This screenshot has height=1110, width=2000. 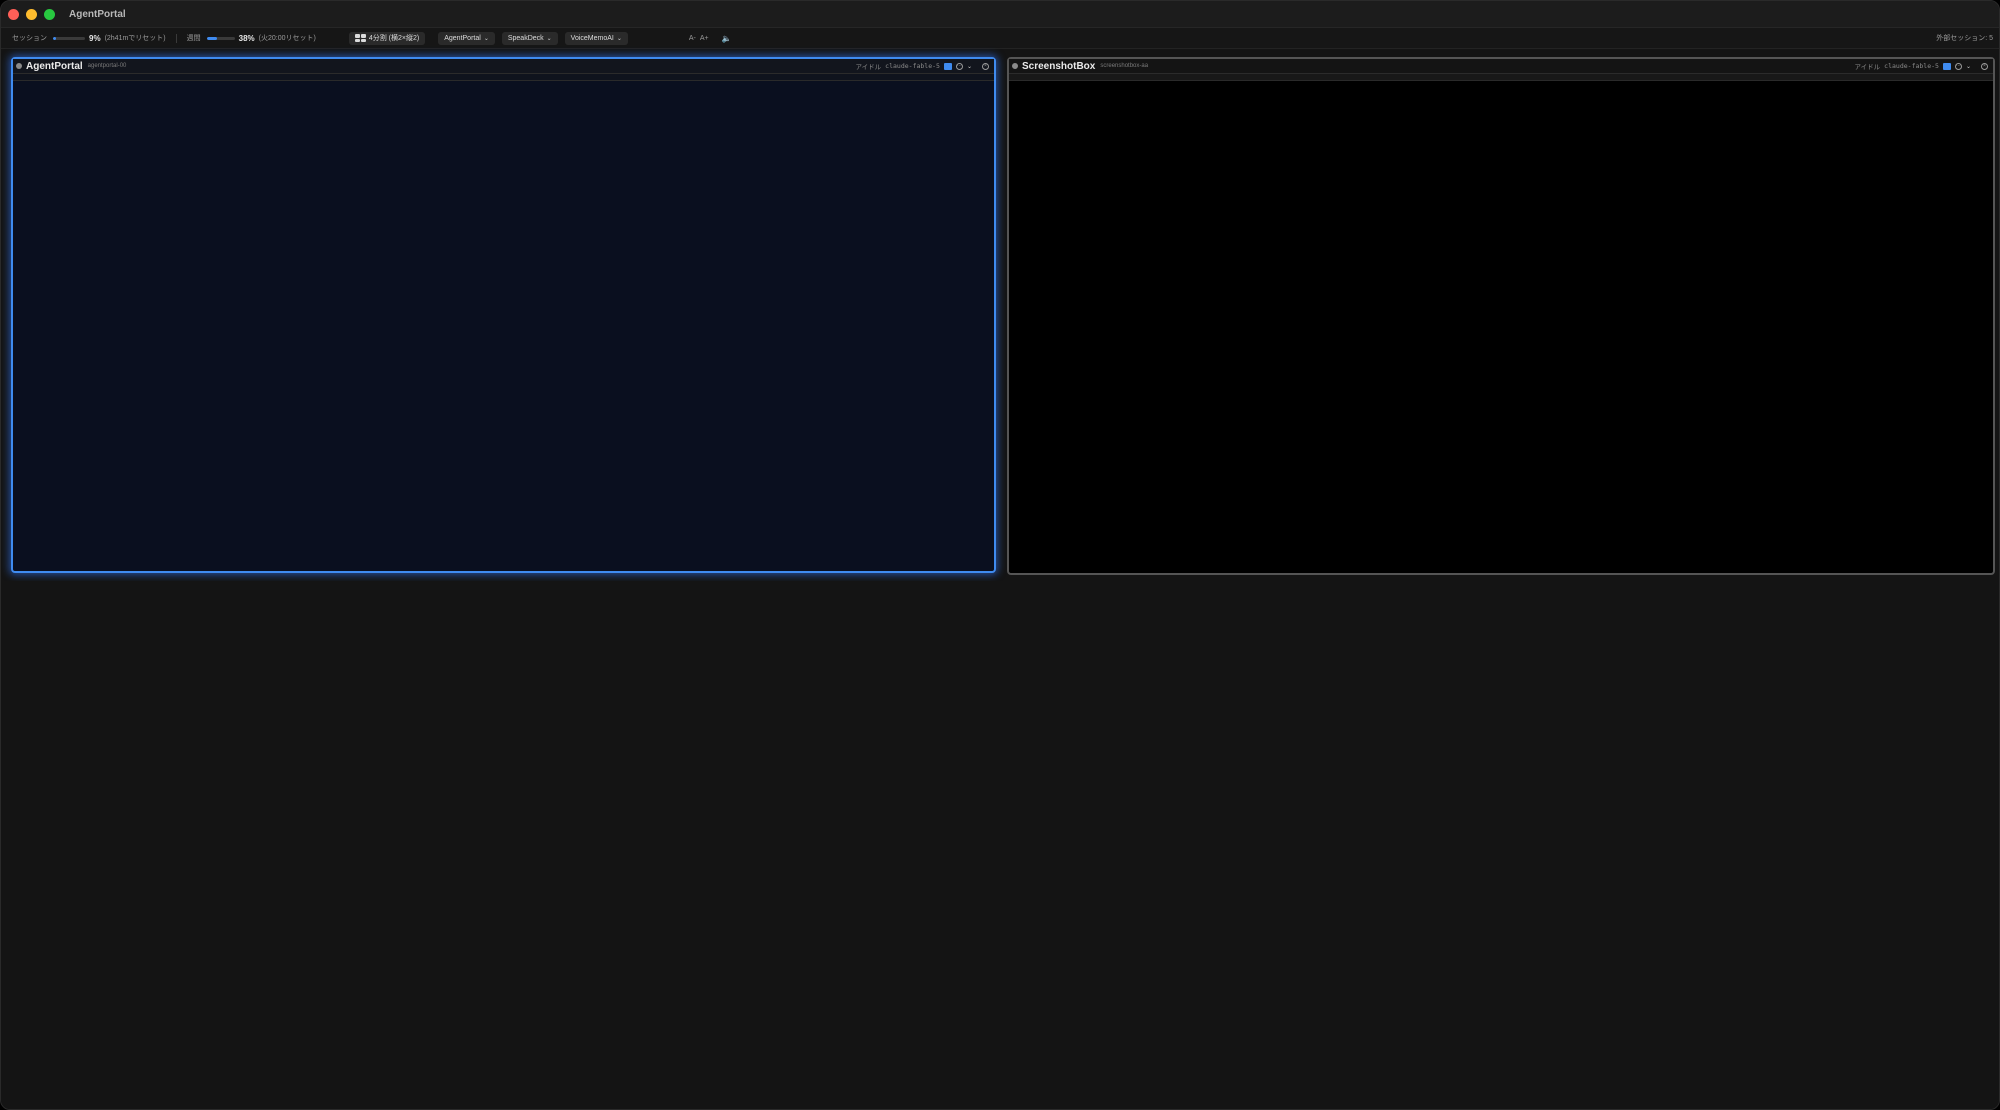 I want to click on layout-button: 4分割 (横2×縦2), so click(x=387, y=38).